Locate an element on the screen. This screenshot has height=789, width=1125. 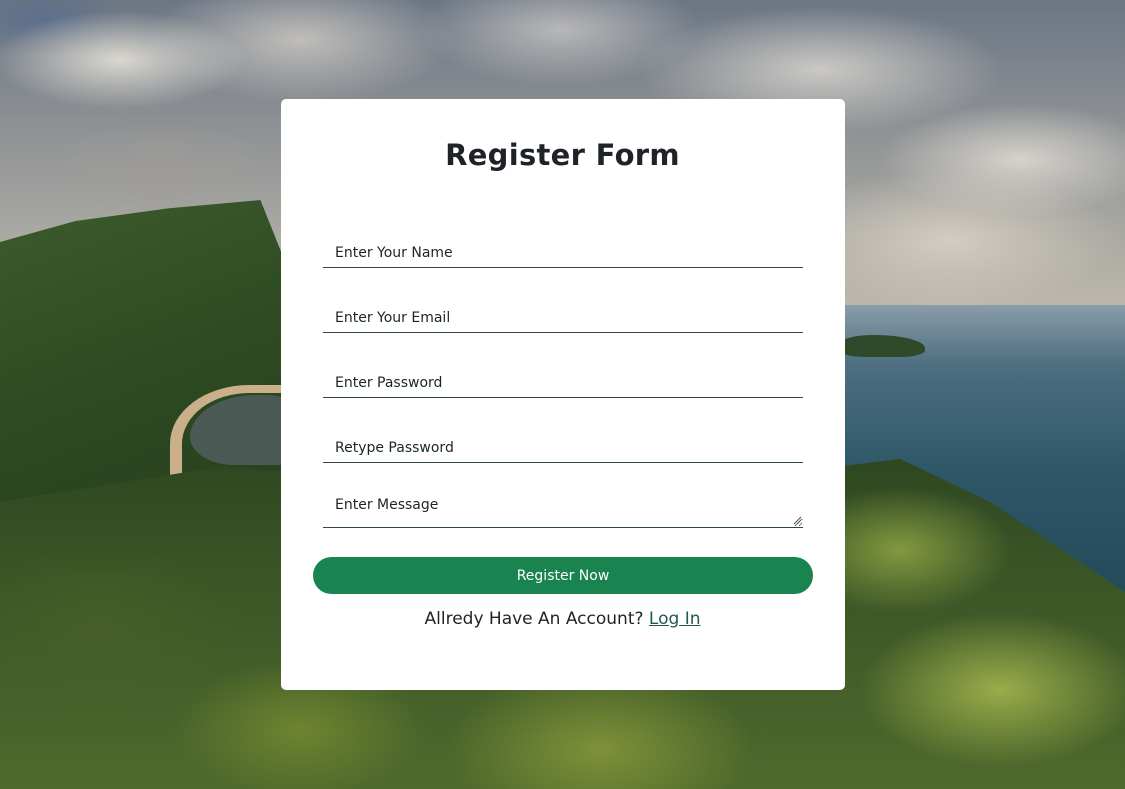
password-field is located at coordinates (563, 383).